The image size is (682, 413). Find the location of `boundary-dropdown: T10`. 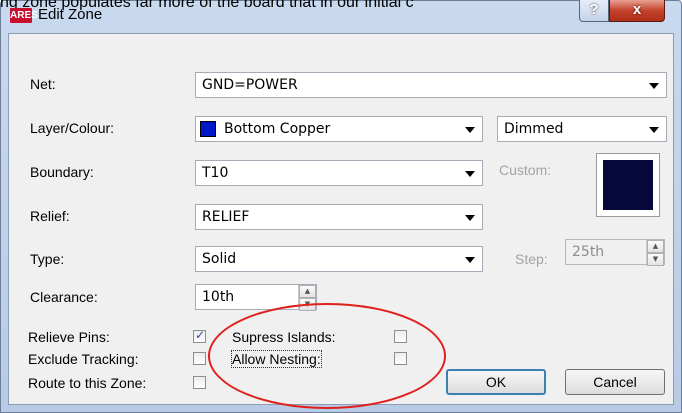

boundary-dropdown: T10 is located at coordinates (339, 173).